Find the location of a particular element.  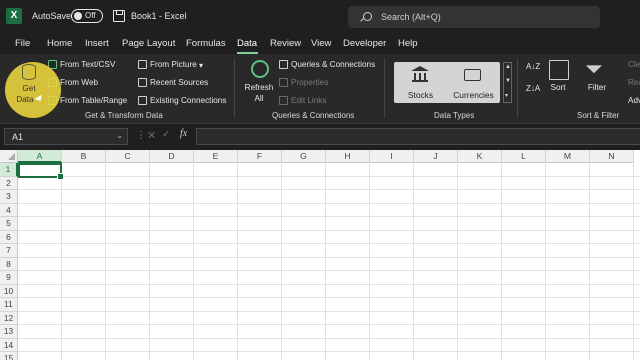

row-header-1: 1 is located at coordinates (9, 170).